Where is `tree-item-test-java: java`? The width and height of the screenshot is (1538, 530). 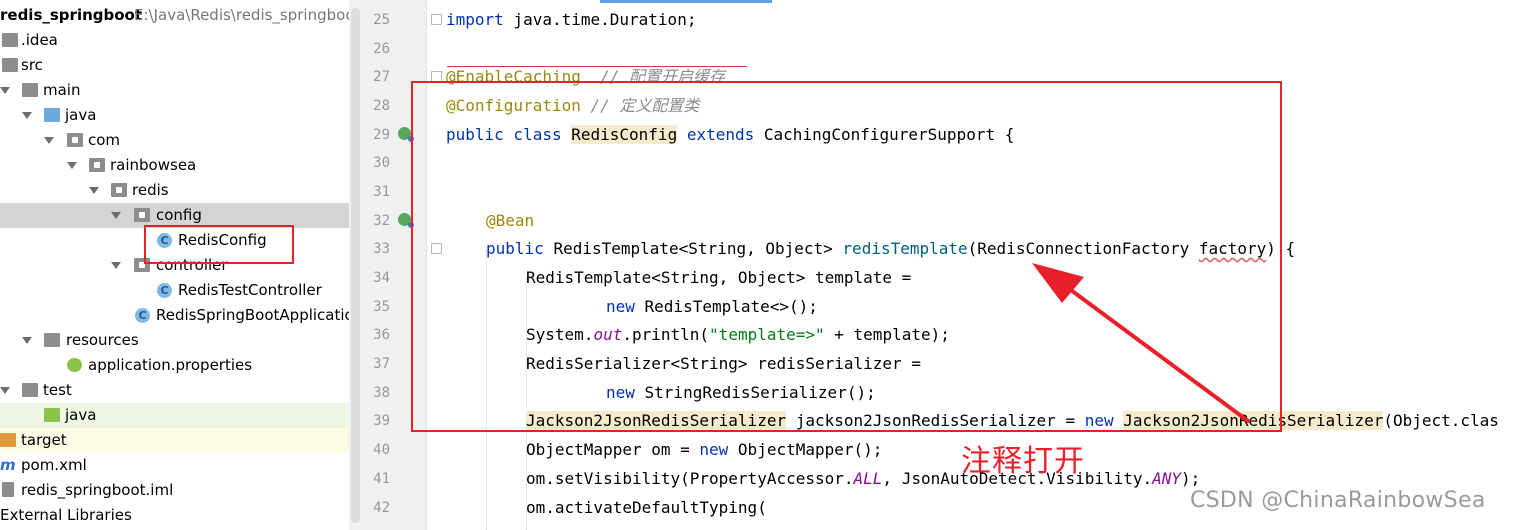 tree-item-test-java: java is located at coordinates (181, 415).